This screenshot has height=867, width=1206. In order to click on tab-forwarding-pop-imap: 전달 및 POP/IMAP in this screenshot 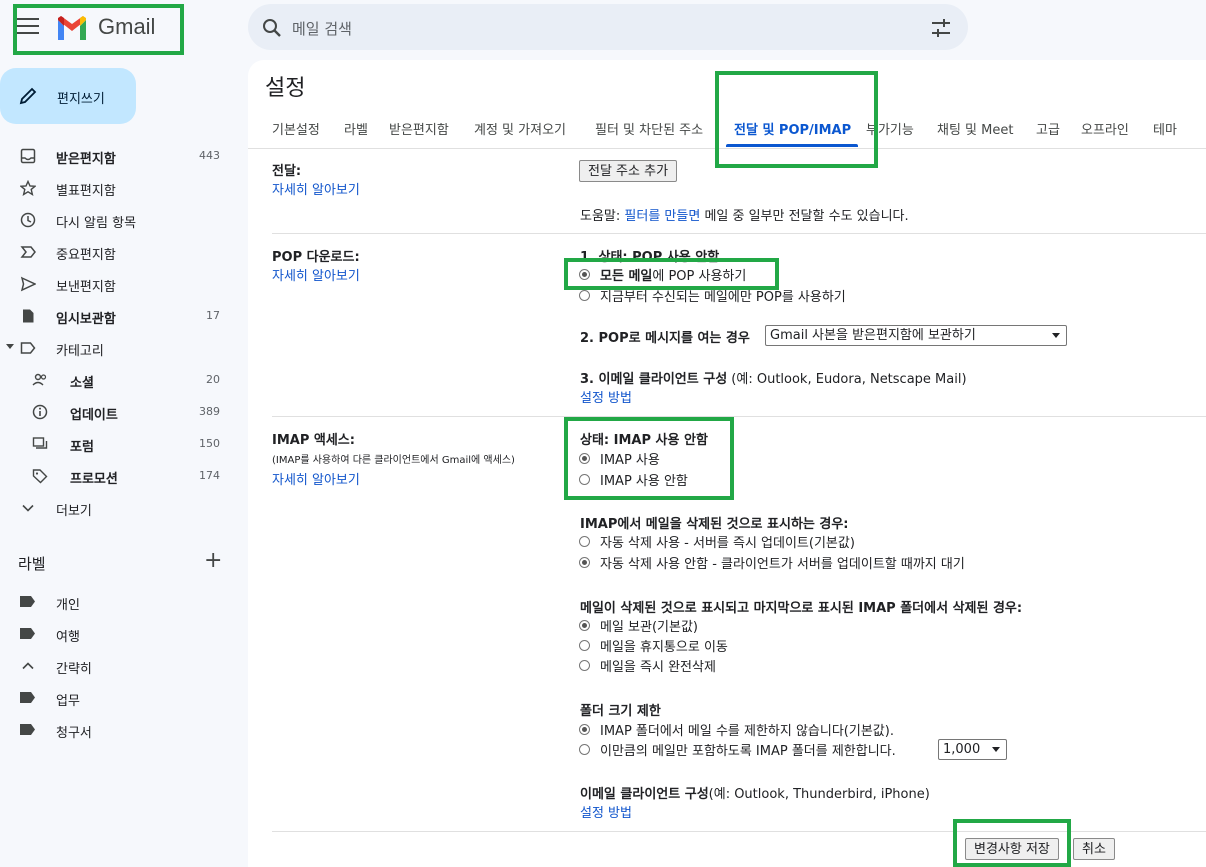, I will do `click(792, 128)`.